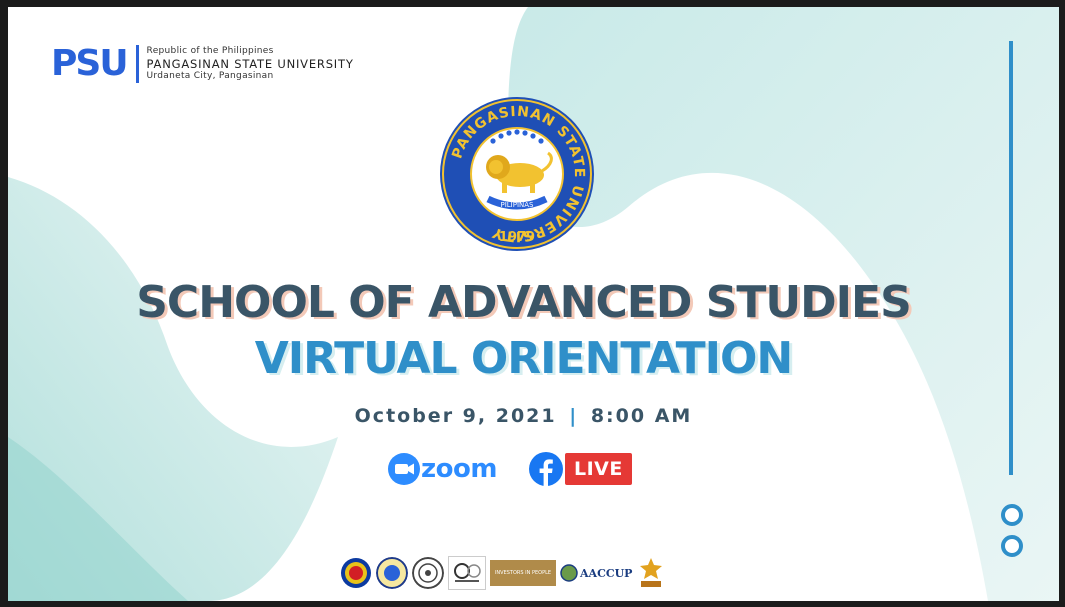 The image size is (1065, 607). Describe the element at coordinates (523, 573) in the screenshot. I see `investors-in-people-badge: INVESTORS IN PEOPLE` at that location.